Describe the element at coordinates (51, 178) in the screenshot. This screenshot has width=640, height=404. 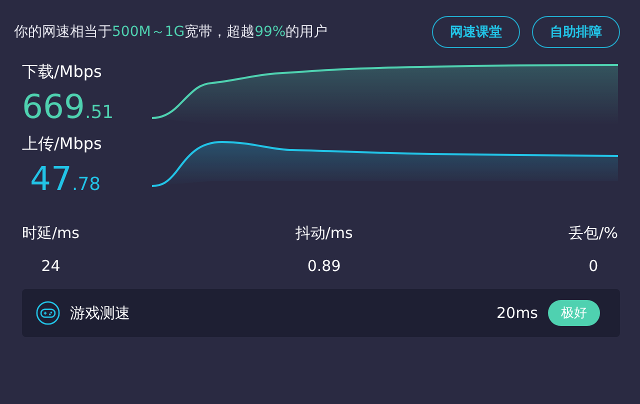
I see `speed-value: 47` at that location.